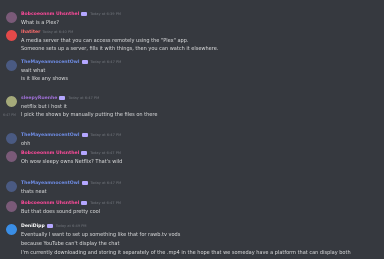 Image resolution: width=384 pixels, height=259 pixels. I want to click on timestamp: Today at 6:39 PM, so click(105, 14).